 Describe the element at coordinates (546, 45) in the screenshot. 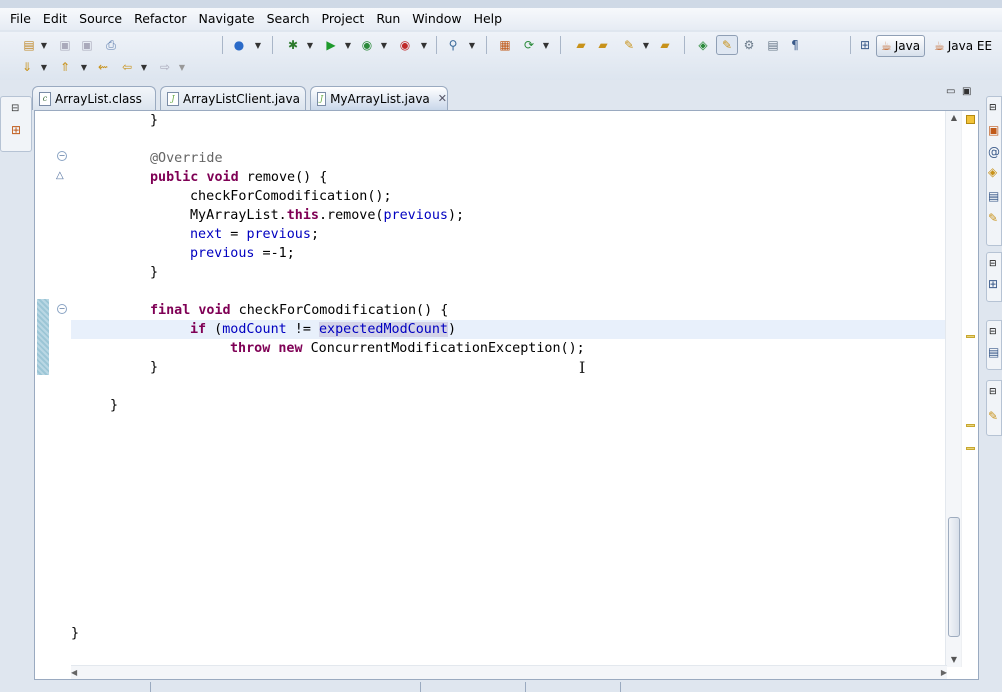

I see `new-class-dropdown-icon: ▼` at that location.